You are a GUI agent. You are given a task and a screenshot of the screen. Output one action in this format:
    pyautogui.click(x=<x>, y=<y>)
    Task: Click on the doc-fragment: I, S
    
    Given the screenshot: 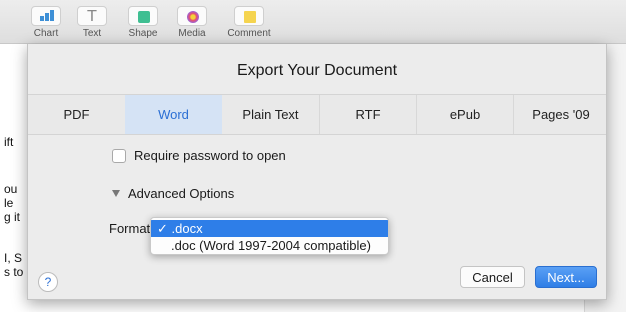 What is the action you would take?
    pyautogui.click(x=13, y=258)
    